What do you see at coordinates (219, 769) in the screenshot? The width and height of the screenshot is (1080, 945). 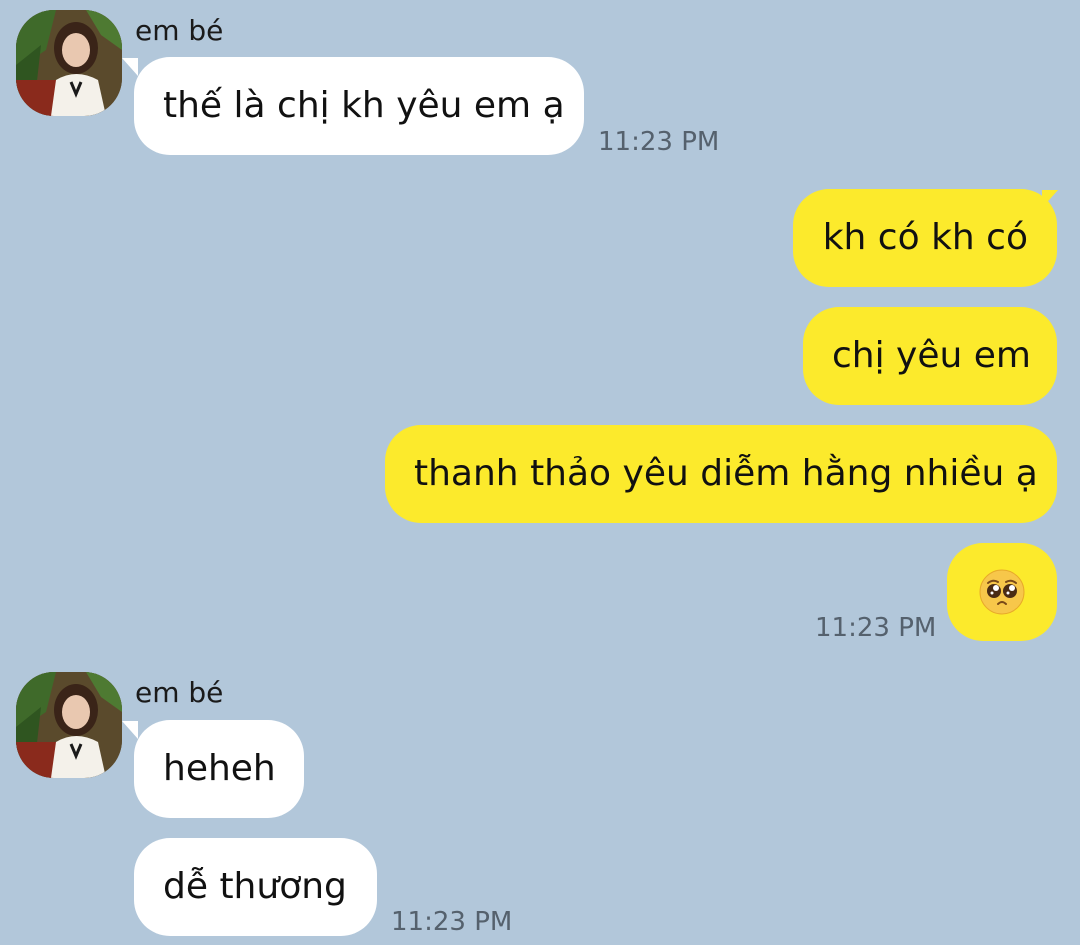 I see `incoming-message-bubble: heheh` at bounding box center [219, 769].